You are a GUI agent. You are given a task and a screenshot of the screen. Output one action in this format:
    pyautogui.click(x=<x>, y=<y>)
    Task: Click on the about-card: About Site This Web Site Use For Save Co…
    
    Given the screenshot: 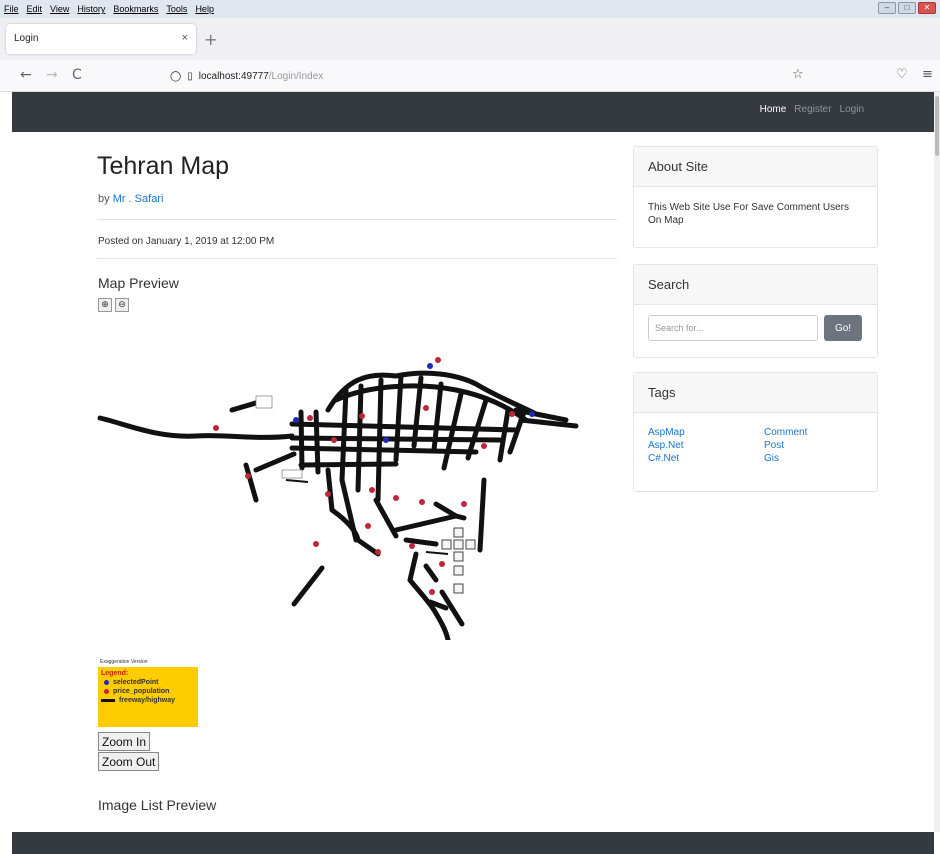 What is the action you would take?
    pyautogui.click(x=755, y=197)
    